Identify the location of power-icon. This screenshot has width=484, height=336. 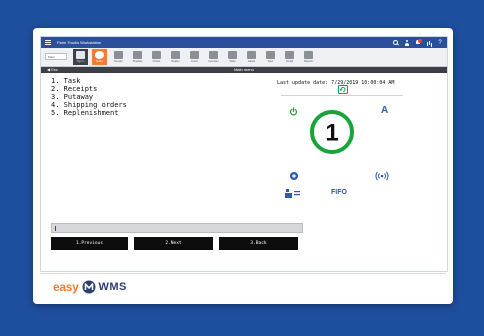
(293, 111).